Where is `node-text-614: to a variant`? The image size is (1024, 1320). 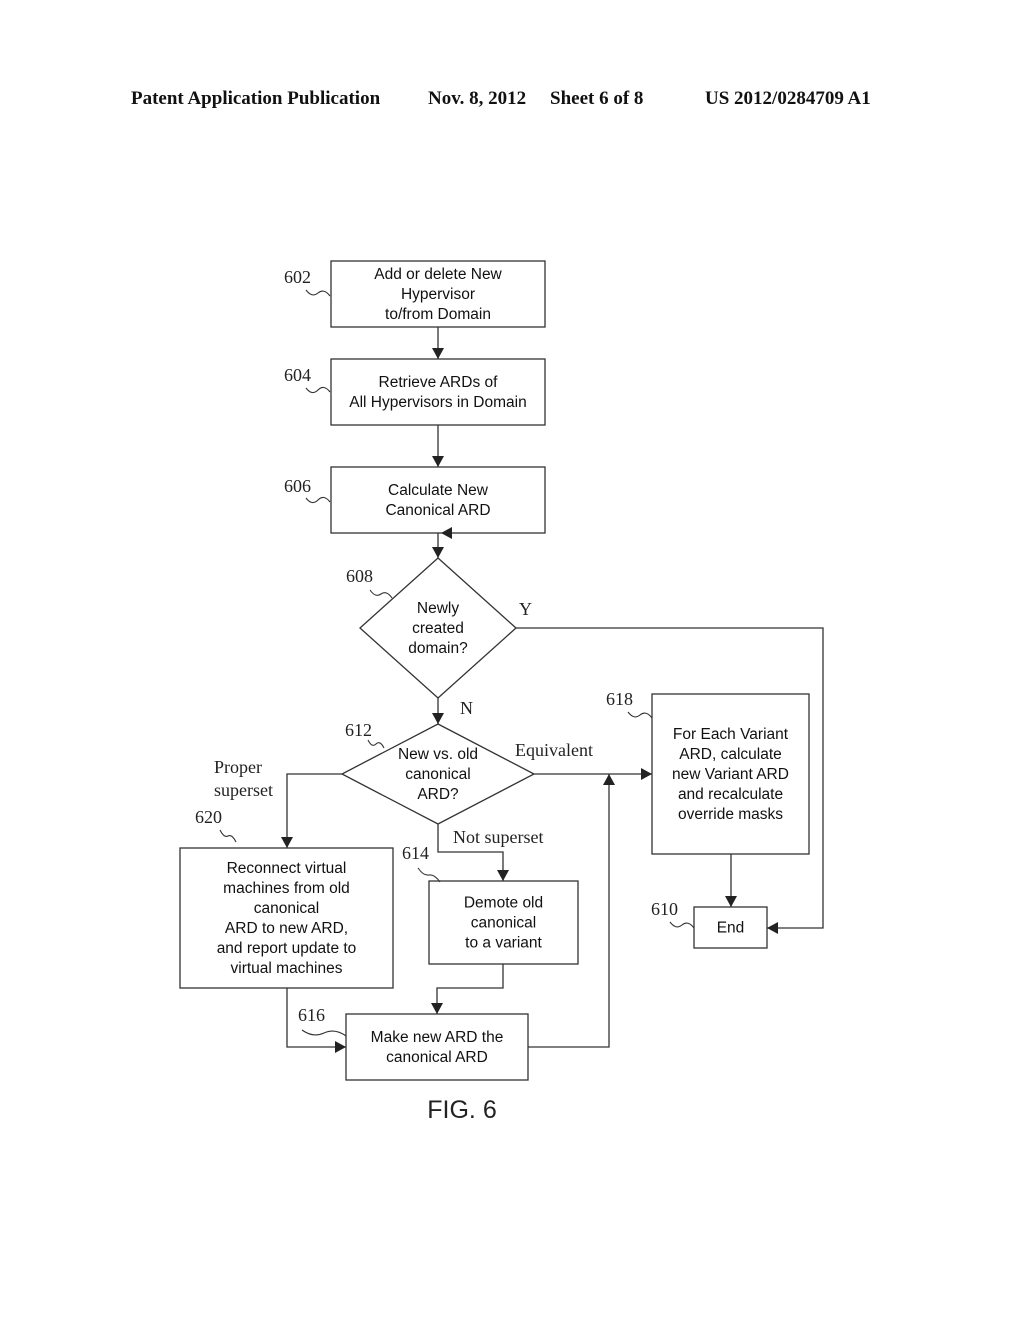 node-text-614: to a variant is located at coordinates (503, 943).